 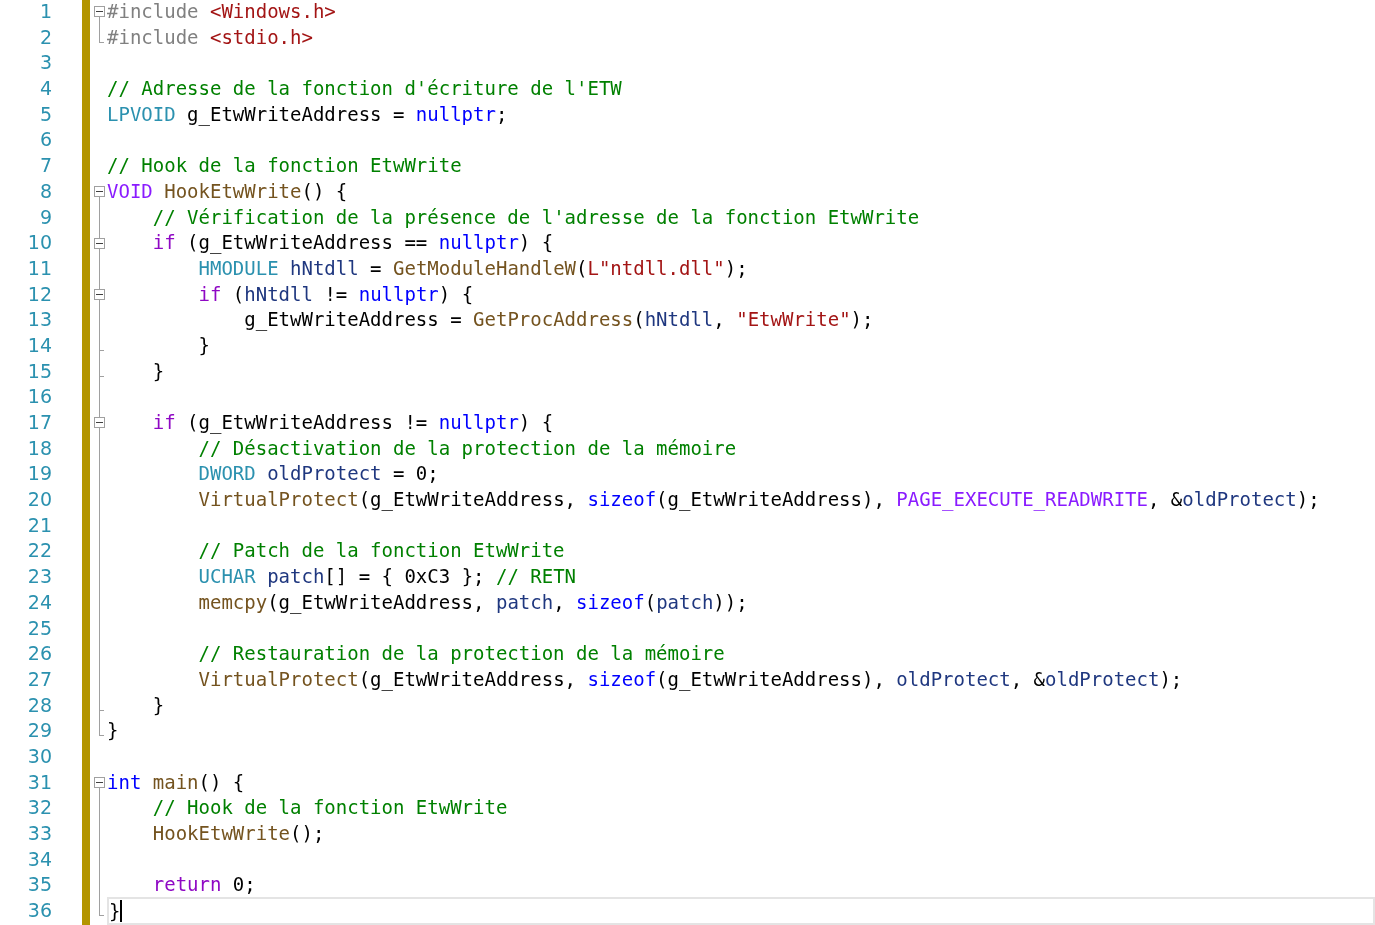 What do you see at coordinates (39, 782) in the screenshot?
I see `line-number: 31` at bounding box center [39, 782].